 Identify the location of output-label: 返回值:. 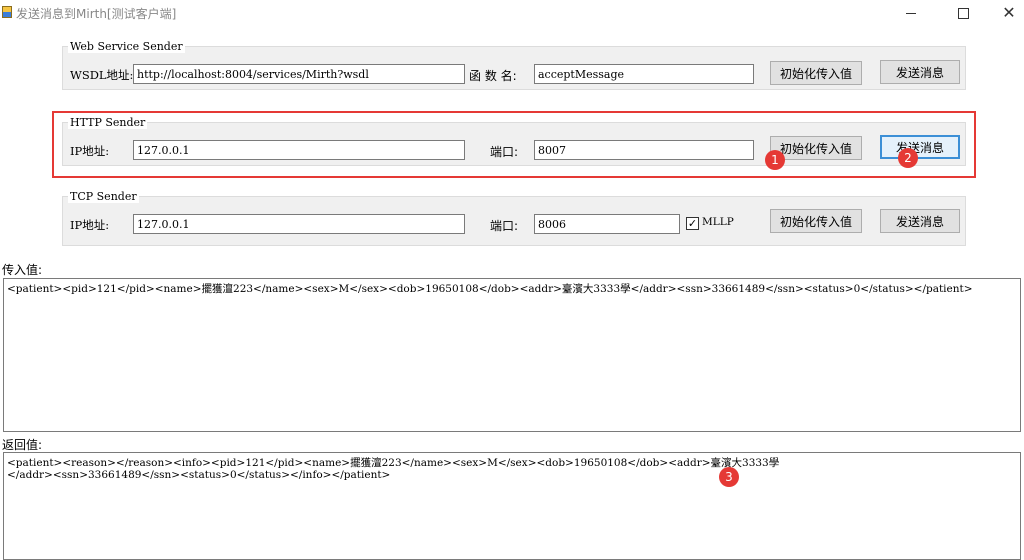
(22, 445).